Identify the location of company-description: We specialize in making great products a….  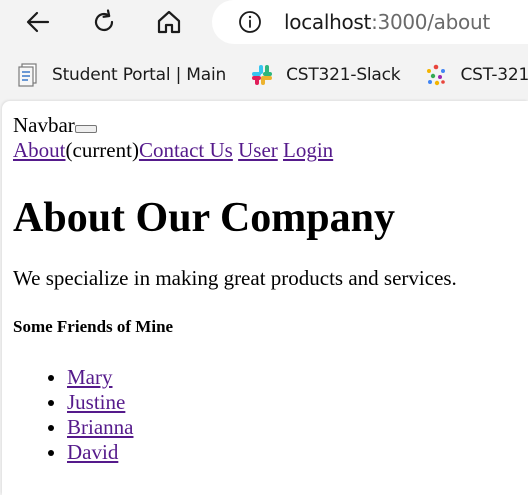
(235, 278).